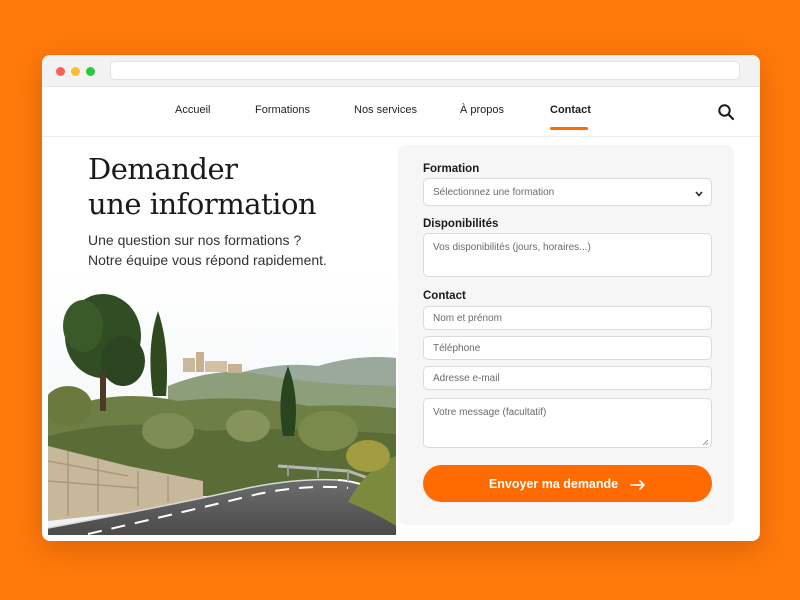 The height and width of the screenshot is (600, 800). Describe the element at coordinates (192, 110) in the screenshot. I see `nav-item-accueil: Accueil` at that location.